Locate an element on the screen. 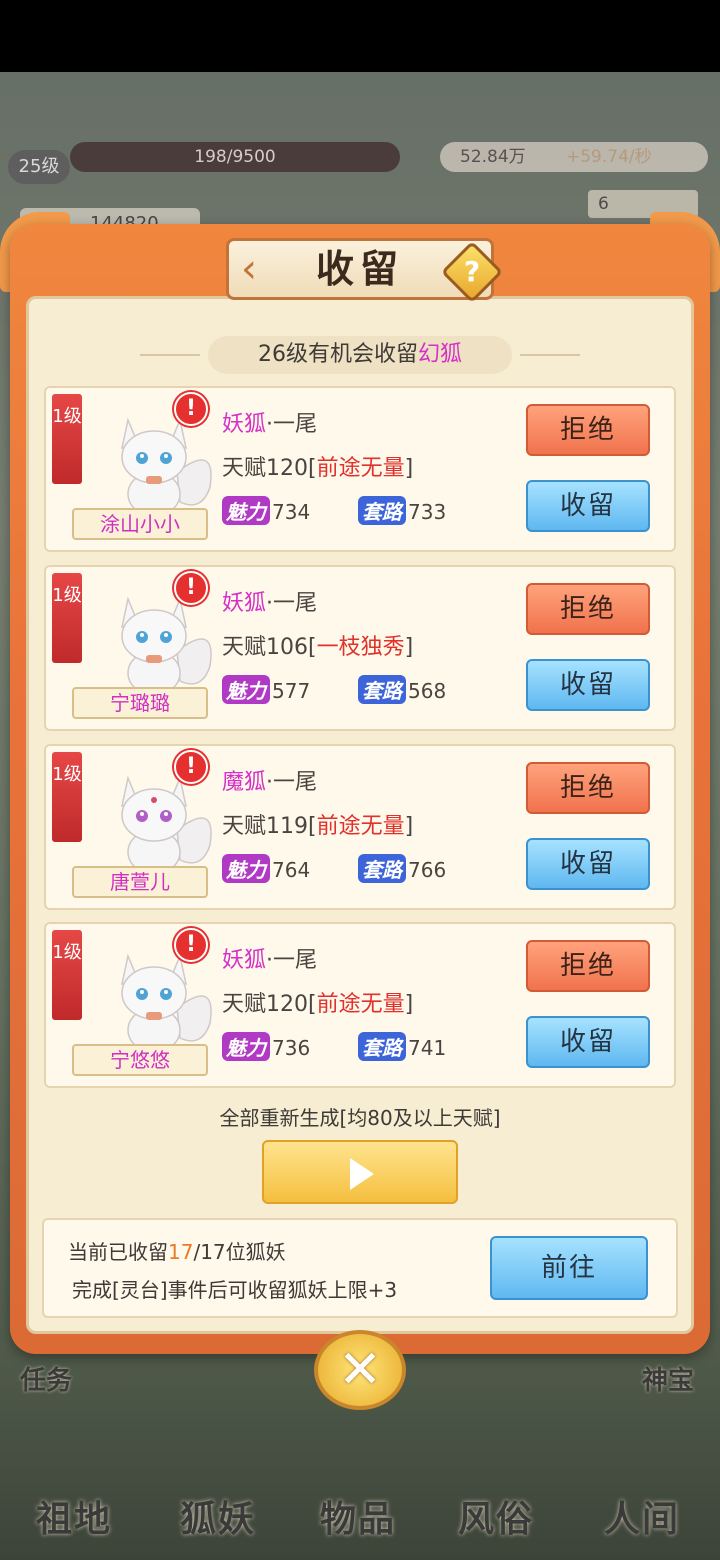 The height and width of the screenshot is (1560, 720). lingqi-counter: 52.84万 +59.74/秒 is located at coordinates (574, 157).